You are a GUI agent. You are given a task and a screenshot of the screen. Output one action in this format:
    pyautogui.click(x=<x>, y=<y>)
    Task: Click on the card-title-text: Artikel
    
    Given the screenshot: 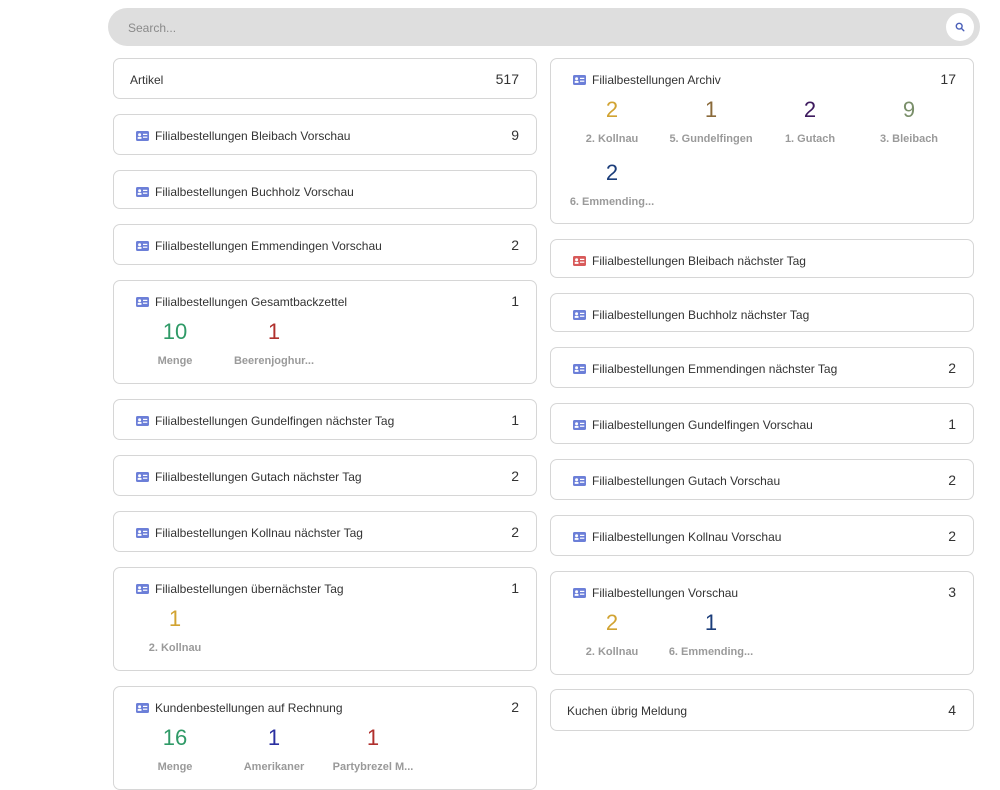 What is the action you would take?
    pyautogui.click(x=147, y=80)
    